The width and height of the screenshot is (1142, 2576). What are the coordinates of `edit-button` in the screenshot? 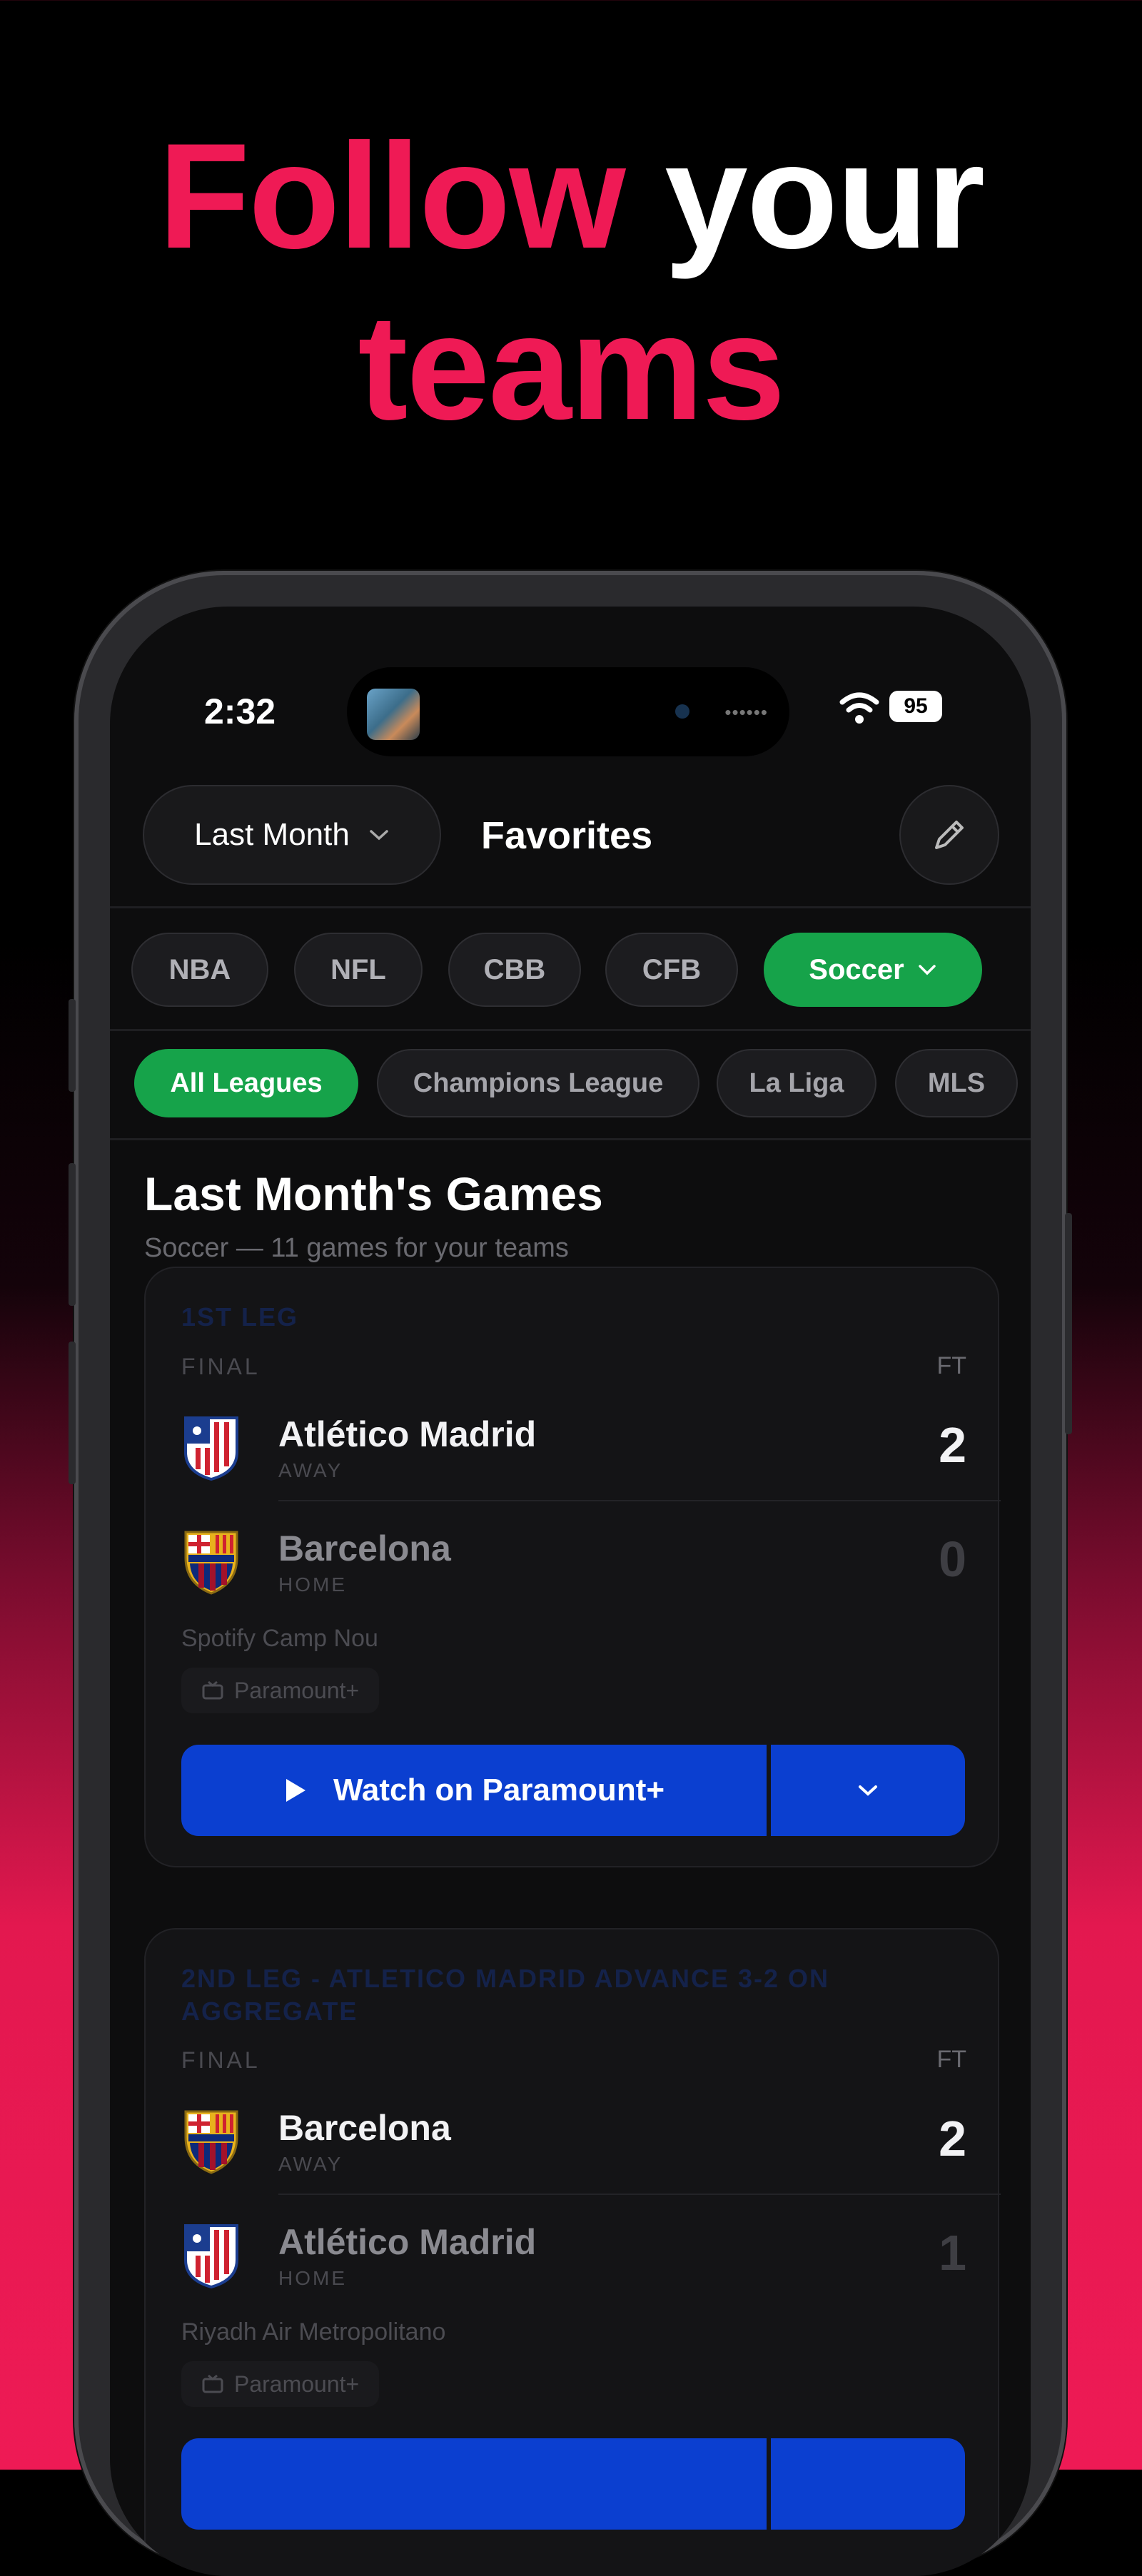 It's located at (949, 835).